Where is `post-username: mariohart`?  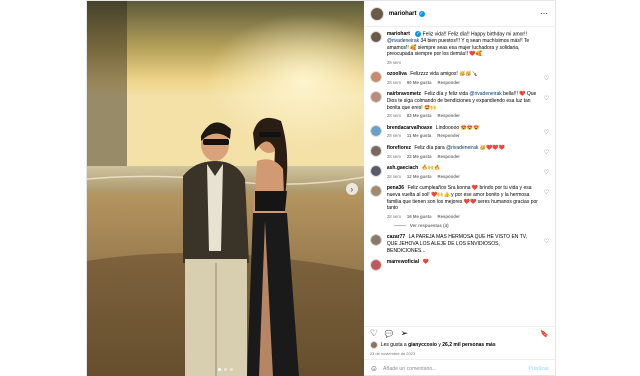 post-username: mariohart is located at coordinates (403, 14).